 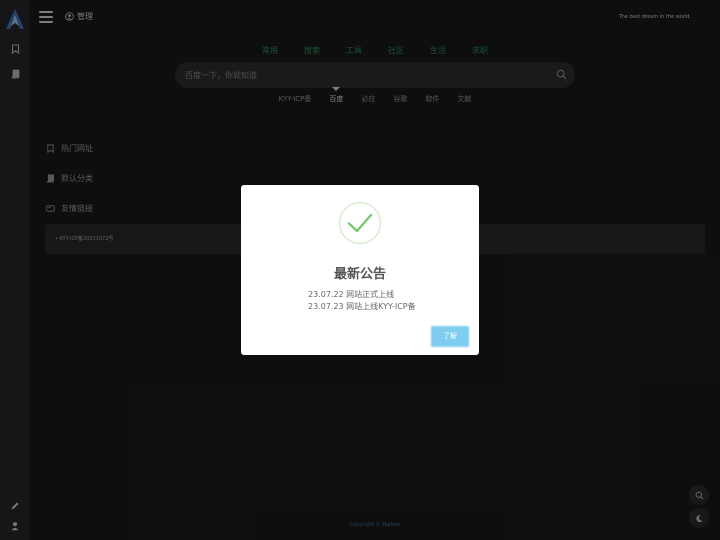 I want to click on acknowledge-button: 了解, so click(x=450, y=336).